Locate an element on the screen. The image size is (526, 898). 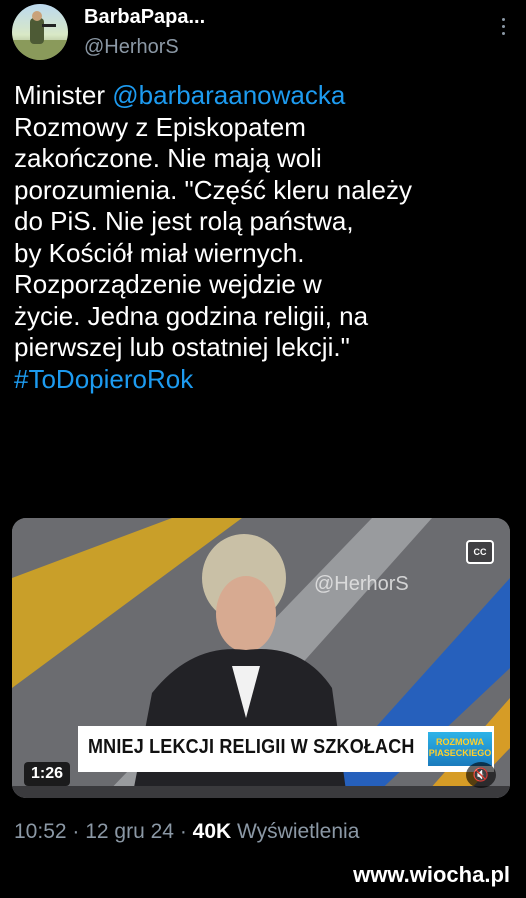
speaker-muted-icon: 🔇 is located at coordinates (481, 775).